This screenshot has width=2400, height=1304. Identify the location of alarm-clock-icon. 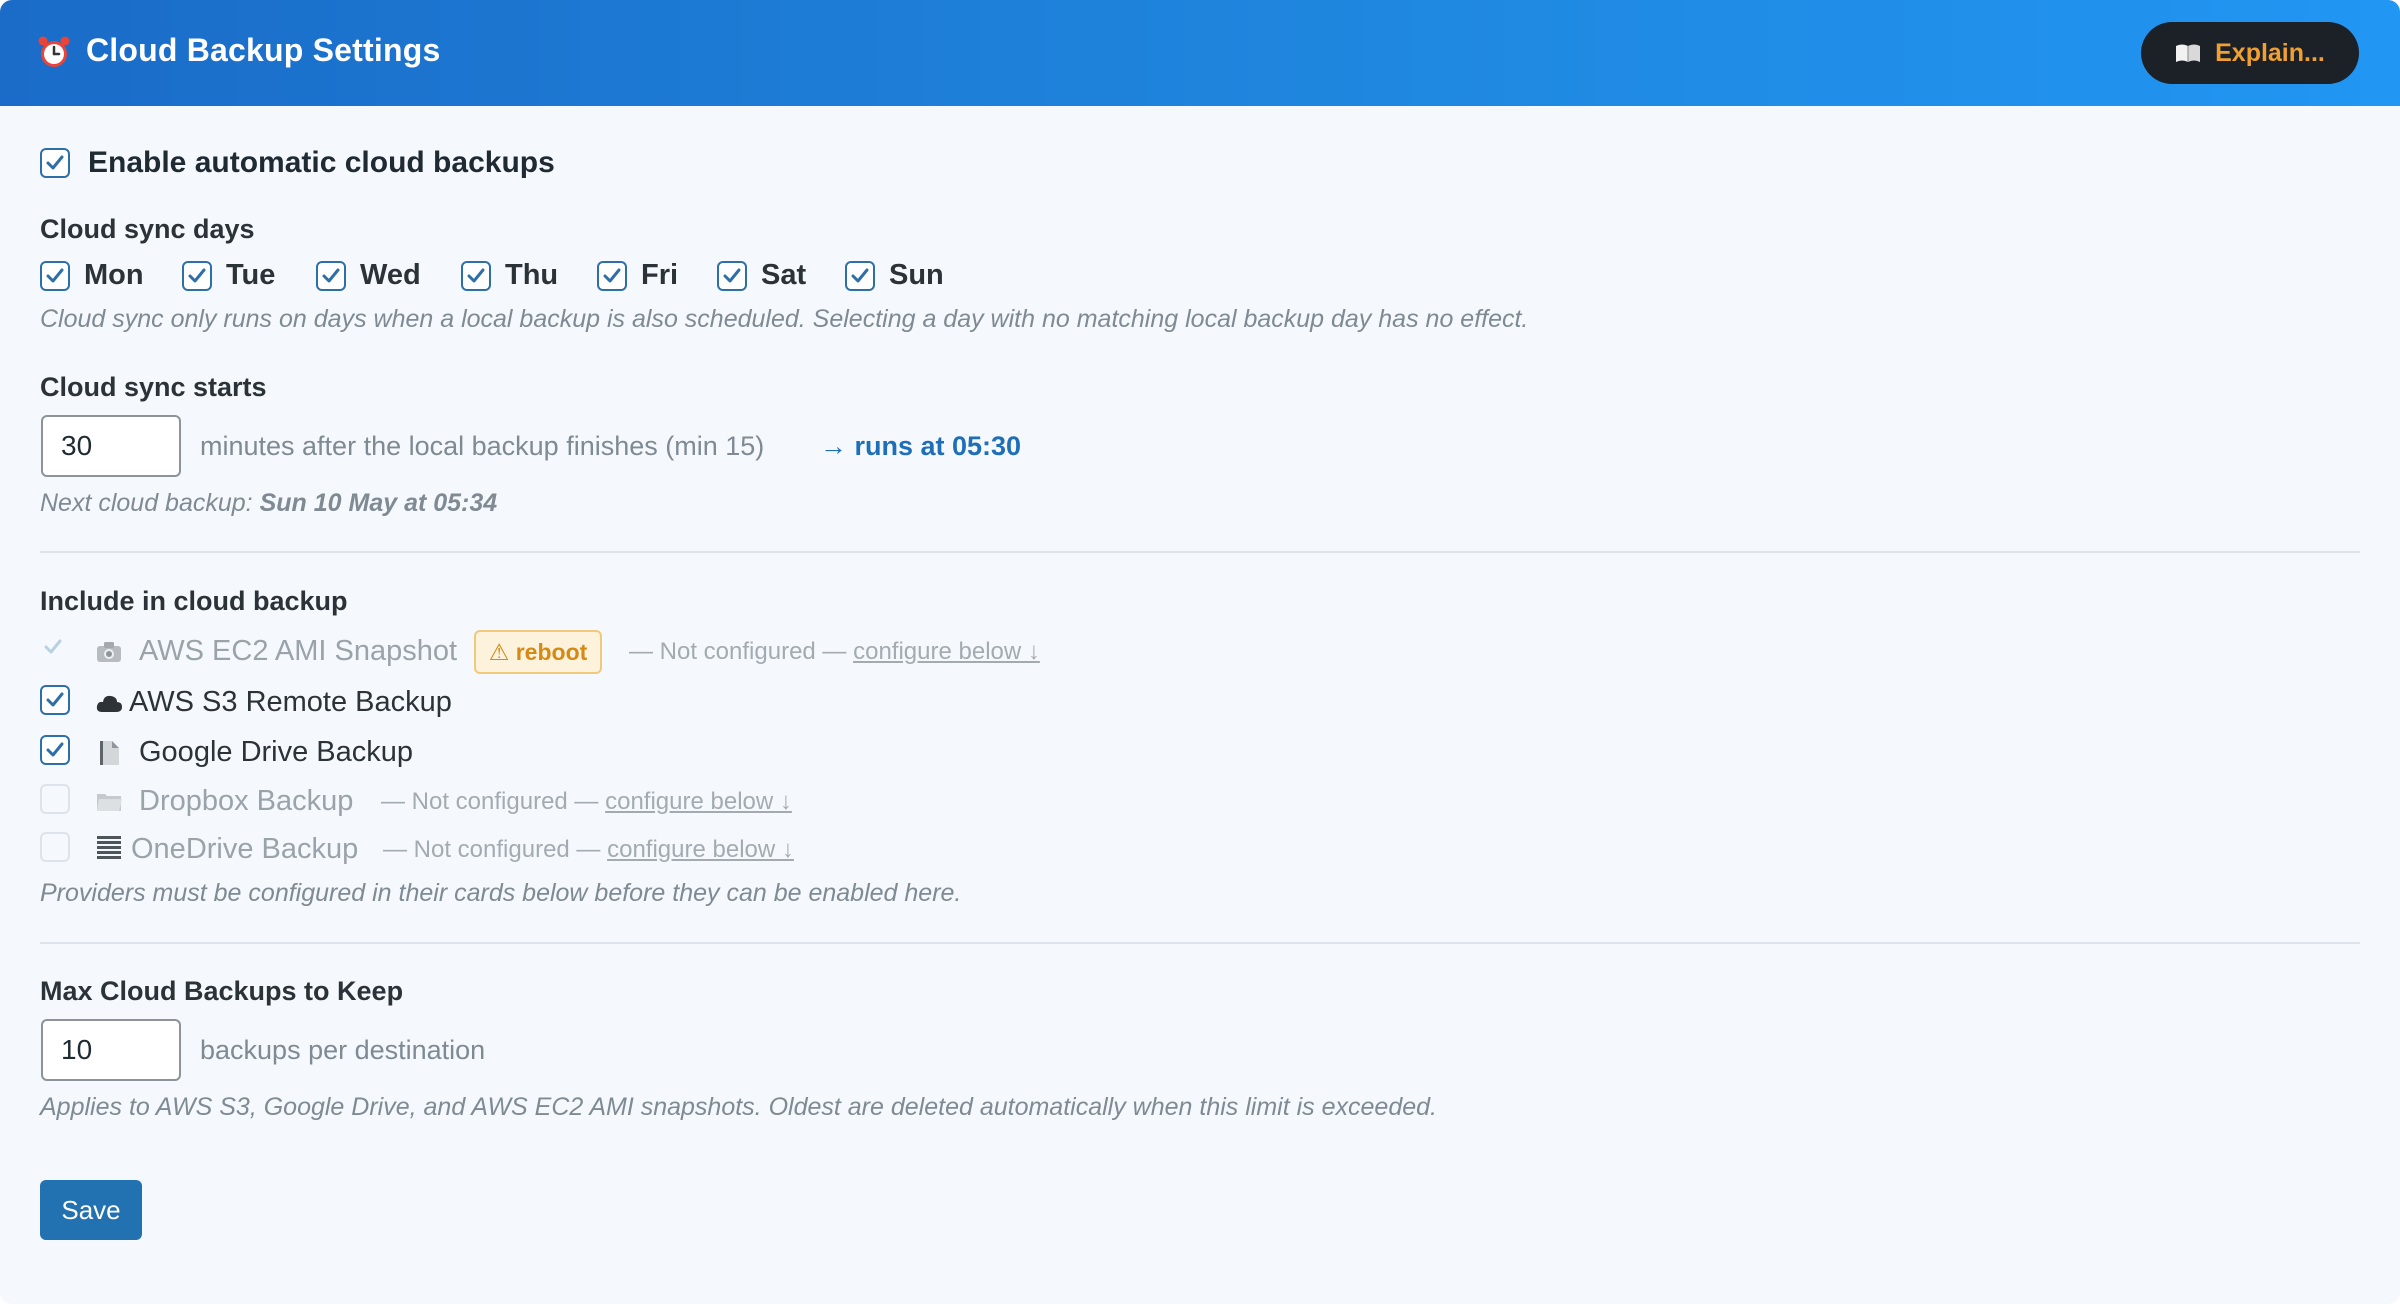
(54, 51).